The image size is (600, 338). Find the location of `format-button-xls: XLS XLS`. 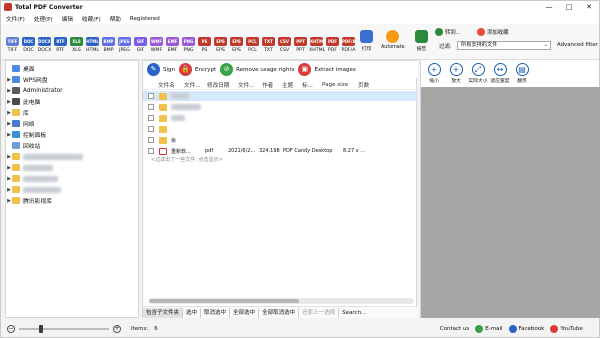

format-button-xls: XLS XLS is located at coordinates (76, 45).